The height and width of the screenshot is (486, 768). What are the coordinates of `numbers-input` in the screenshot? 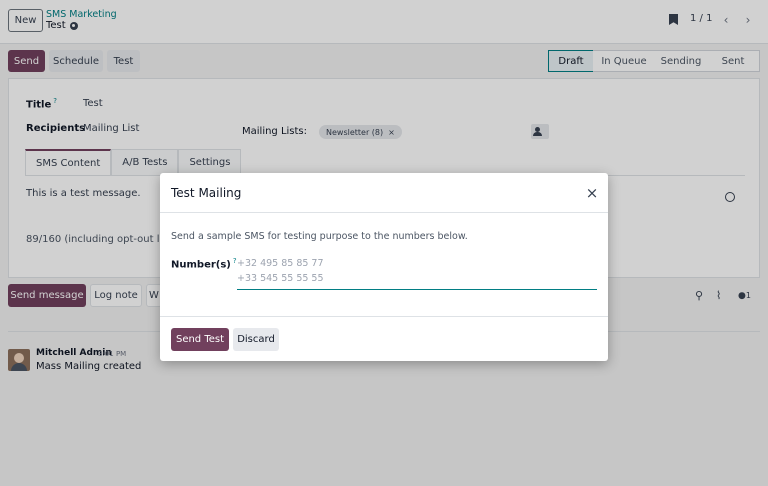 It's located at (417, 273).